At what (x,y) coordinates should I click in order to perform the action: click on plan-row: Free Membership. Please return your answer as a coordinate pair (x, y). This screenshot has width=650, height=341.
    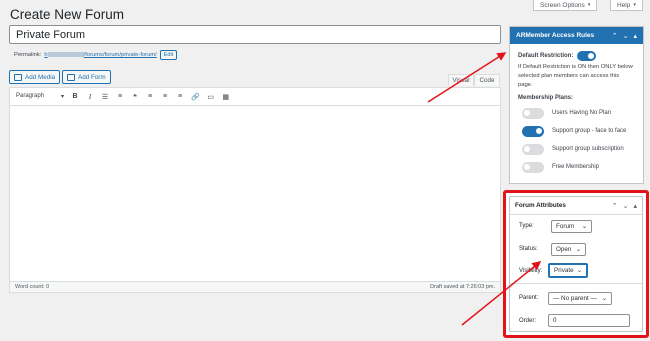
    Looking at the image, I should click on (576, 167).